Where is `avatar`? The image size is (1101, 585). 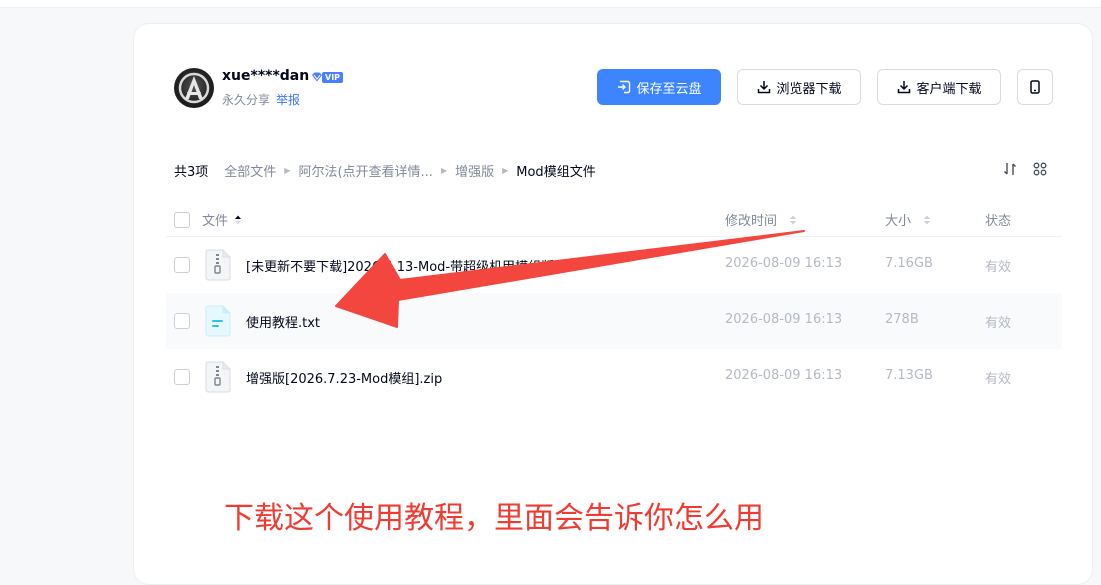 avatar is located at coordinates (194, 88).